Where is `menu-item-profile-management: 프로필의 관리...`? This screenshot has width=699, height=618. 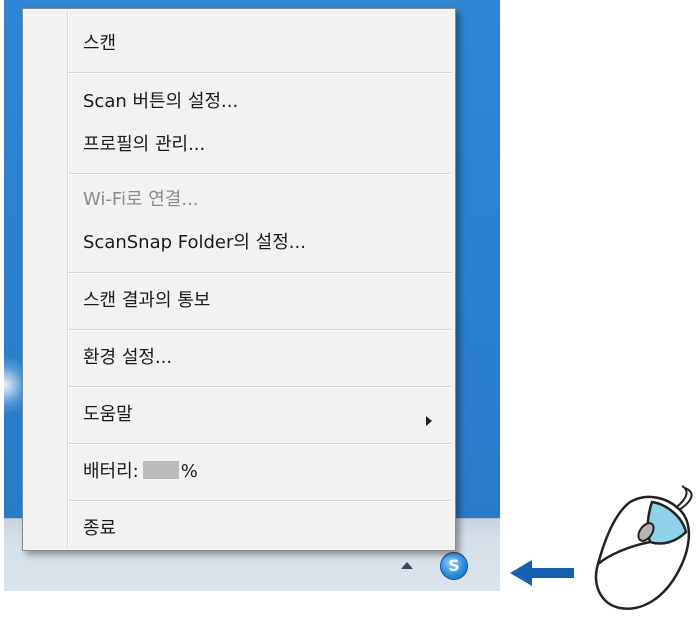 menu-item-profile-management: 프로필의 관리... is located at coordinates (144, 145).